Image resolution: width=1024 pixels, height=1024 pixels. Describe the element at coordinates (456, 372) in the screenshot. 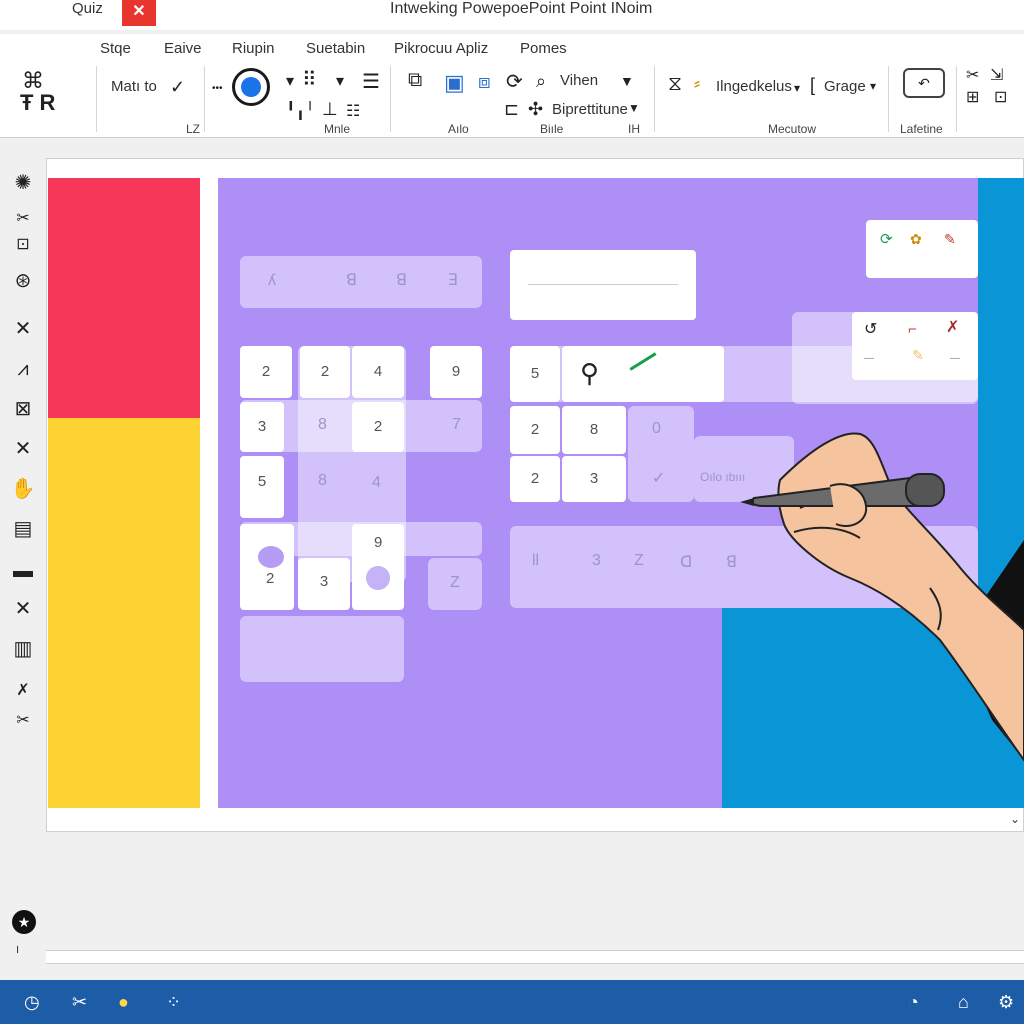

I see `grid-cell: 9` at that location.